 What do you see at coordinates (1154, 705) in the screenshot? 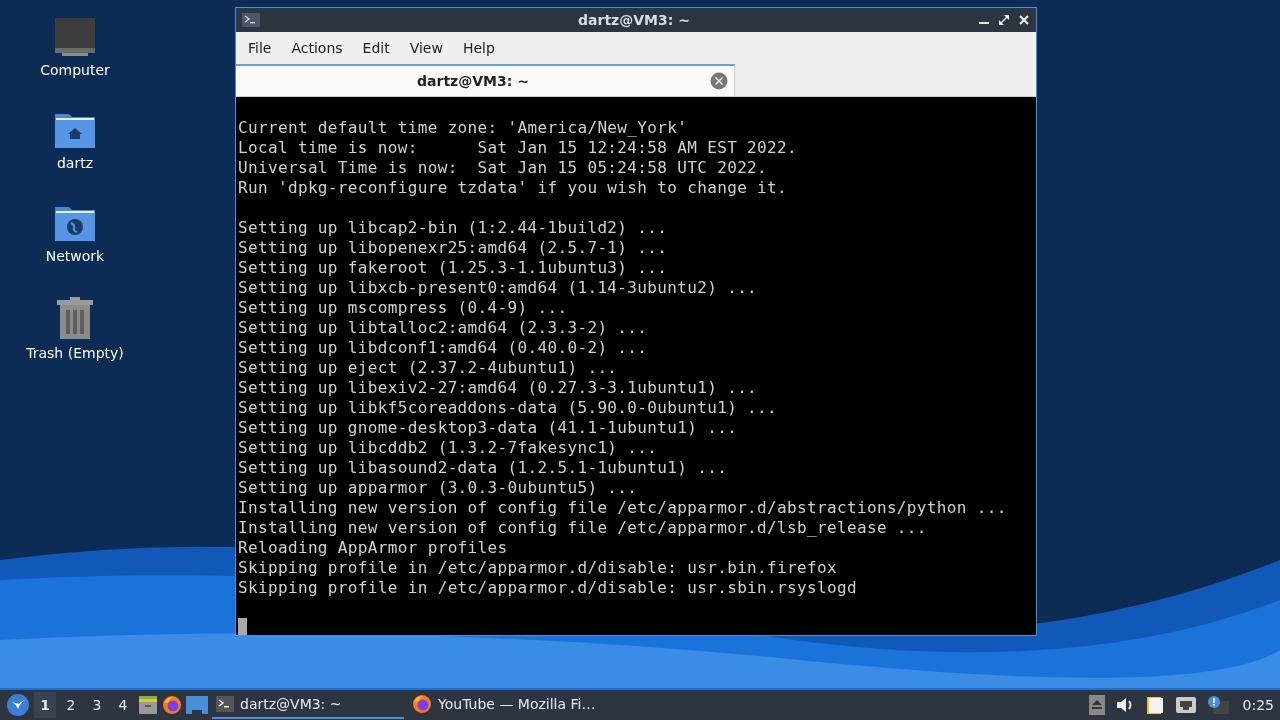
I see `clipboard-icon` at bounding box center [1154, 705].